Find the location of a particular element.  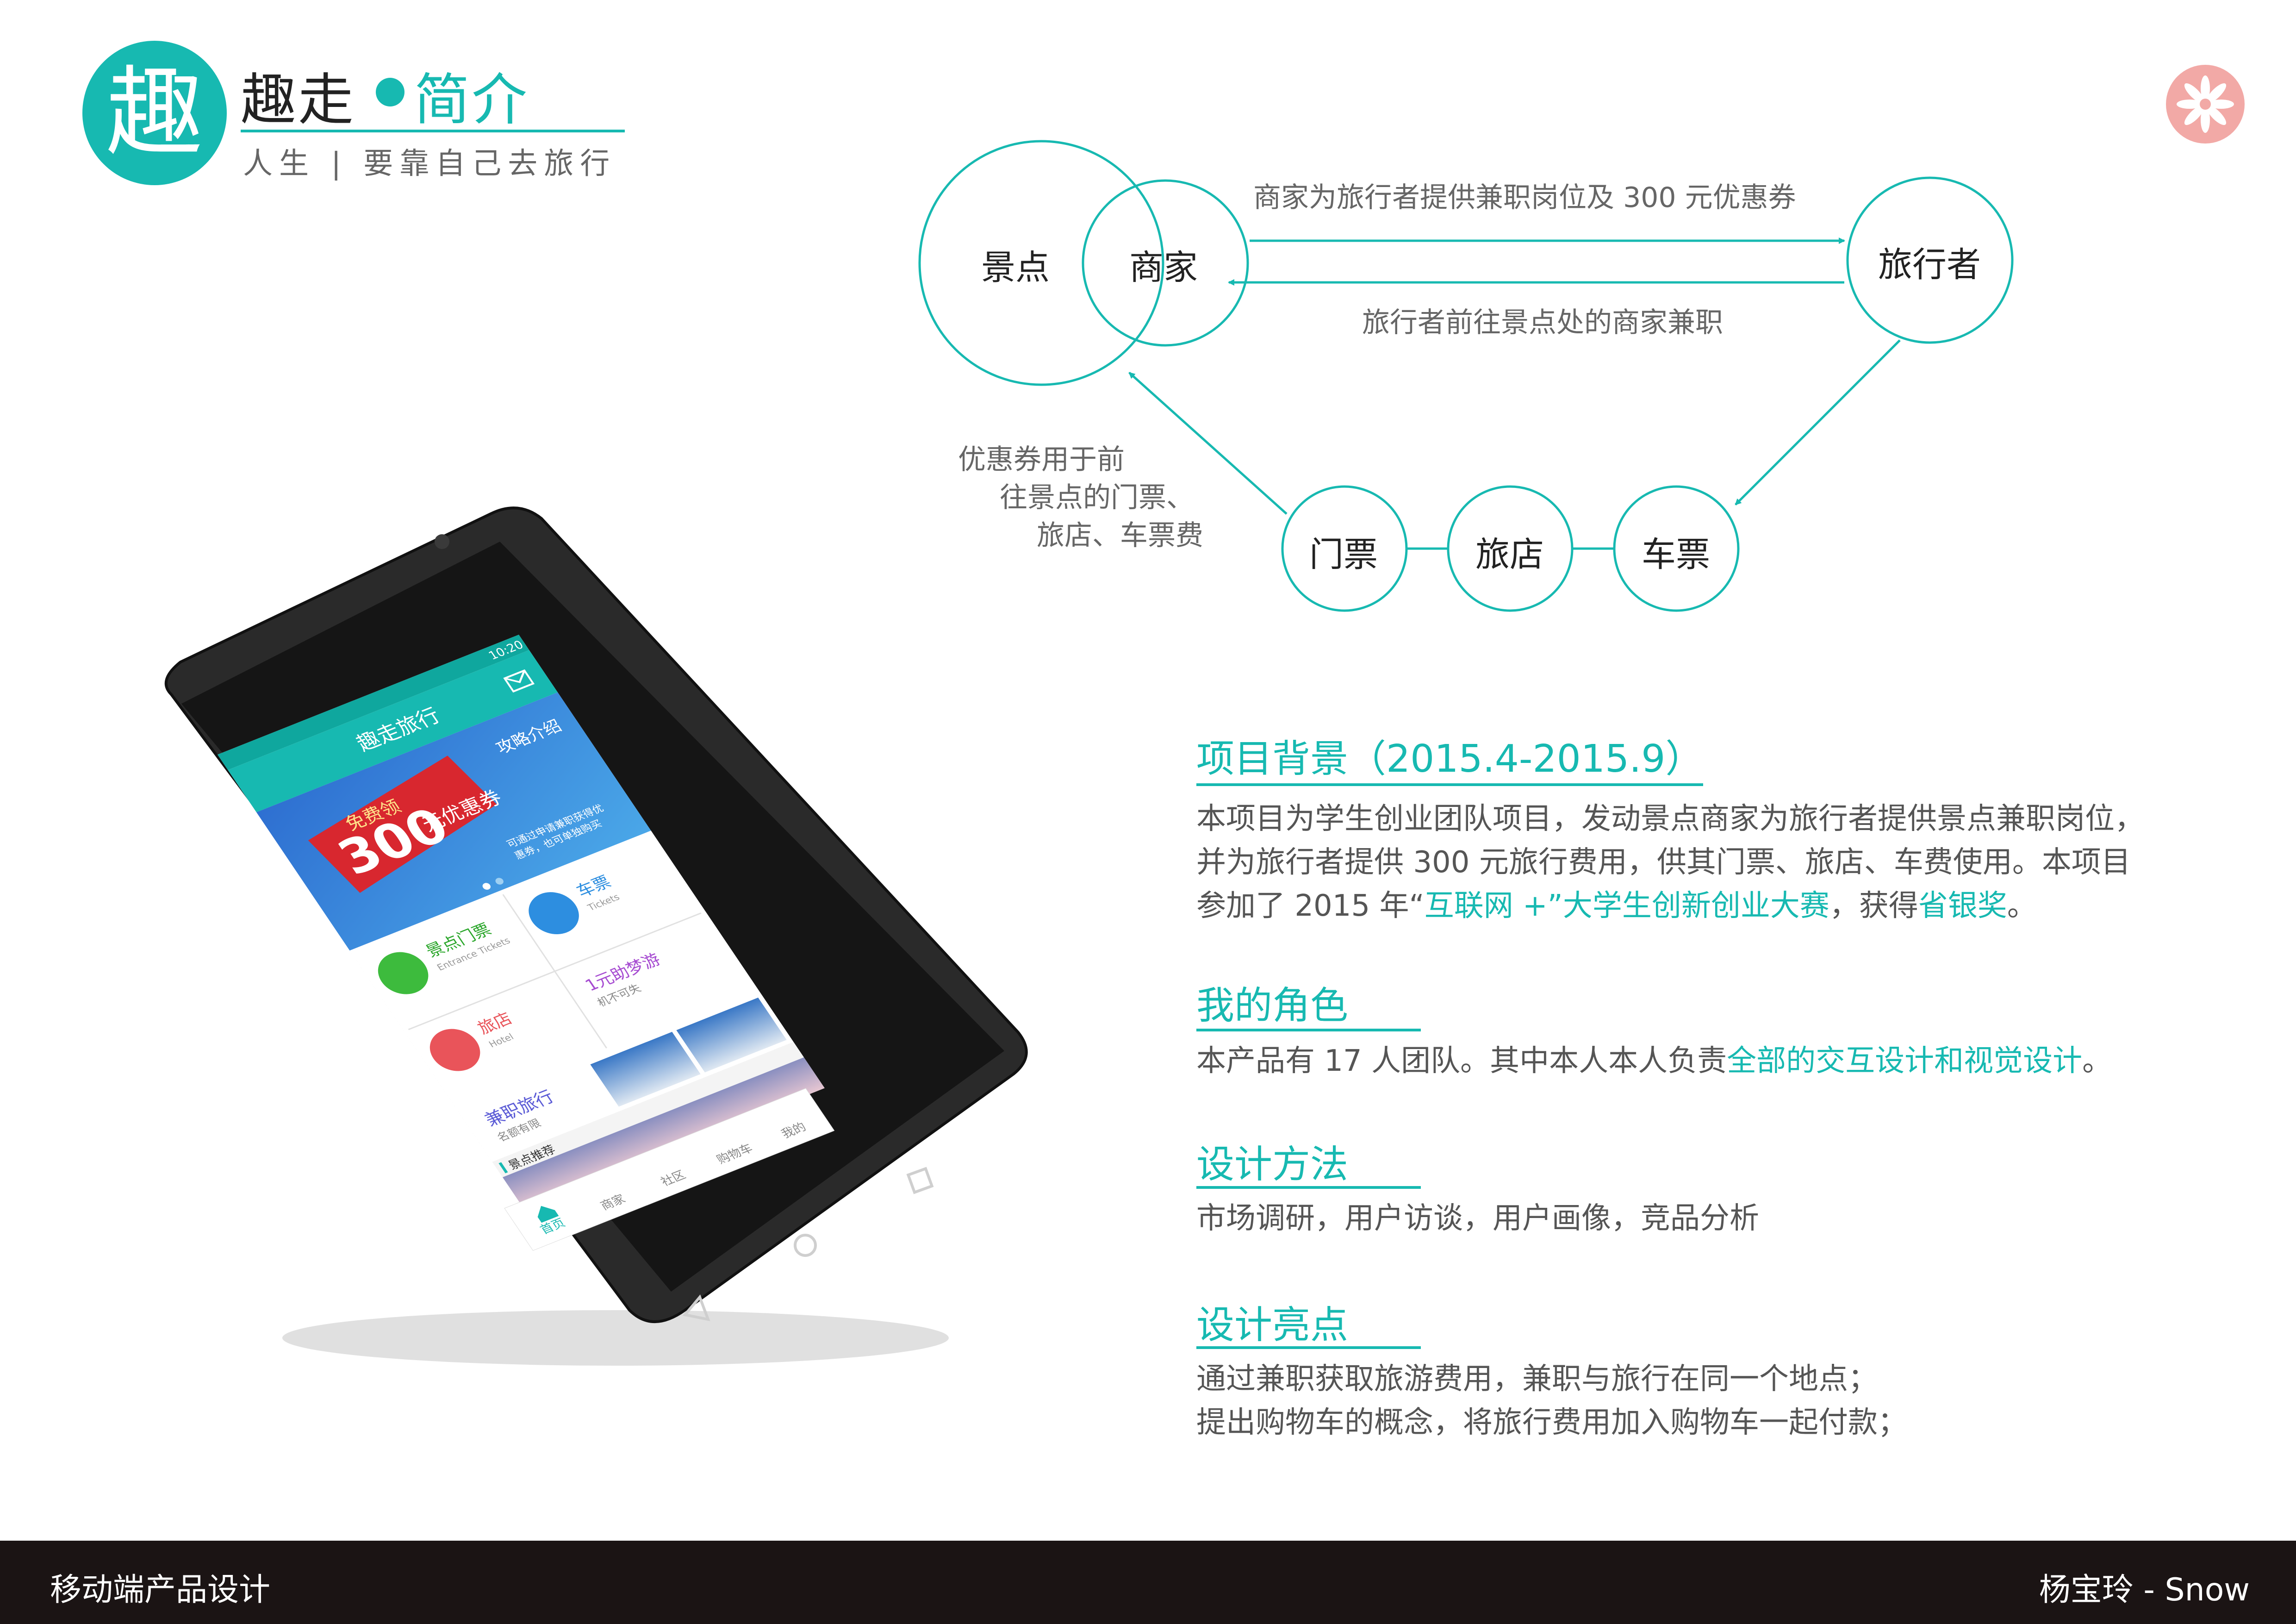

node-hotel: 旅店 is located at coordinates (1509, 555).